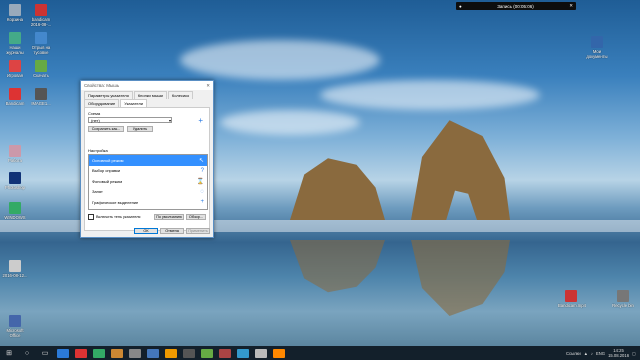  Describe the element at coordinates (41, 43) in the screenshot. I see `desktop-icon-4: Отрыв на тусовке` at that location.